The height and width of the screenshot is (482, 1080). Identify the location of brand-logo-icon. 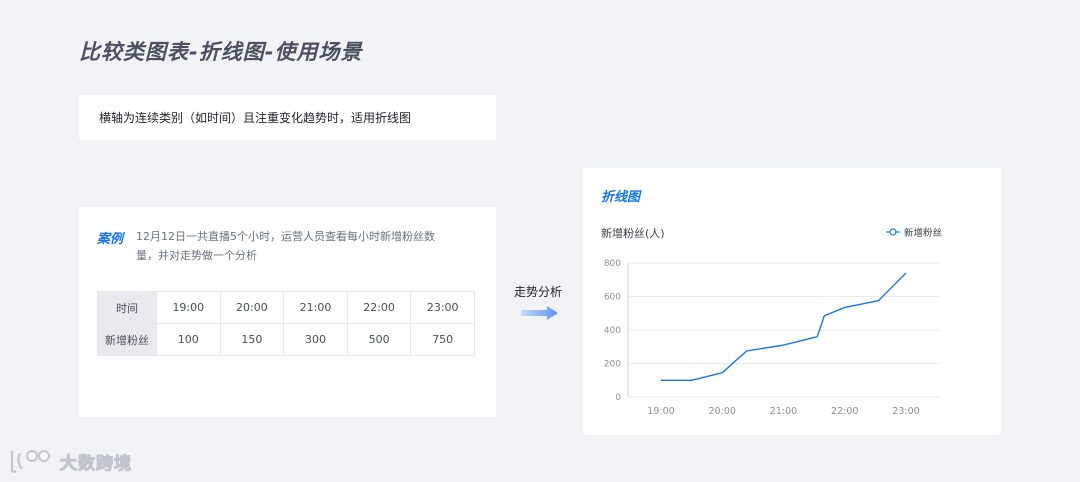
(30, 461).